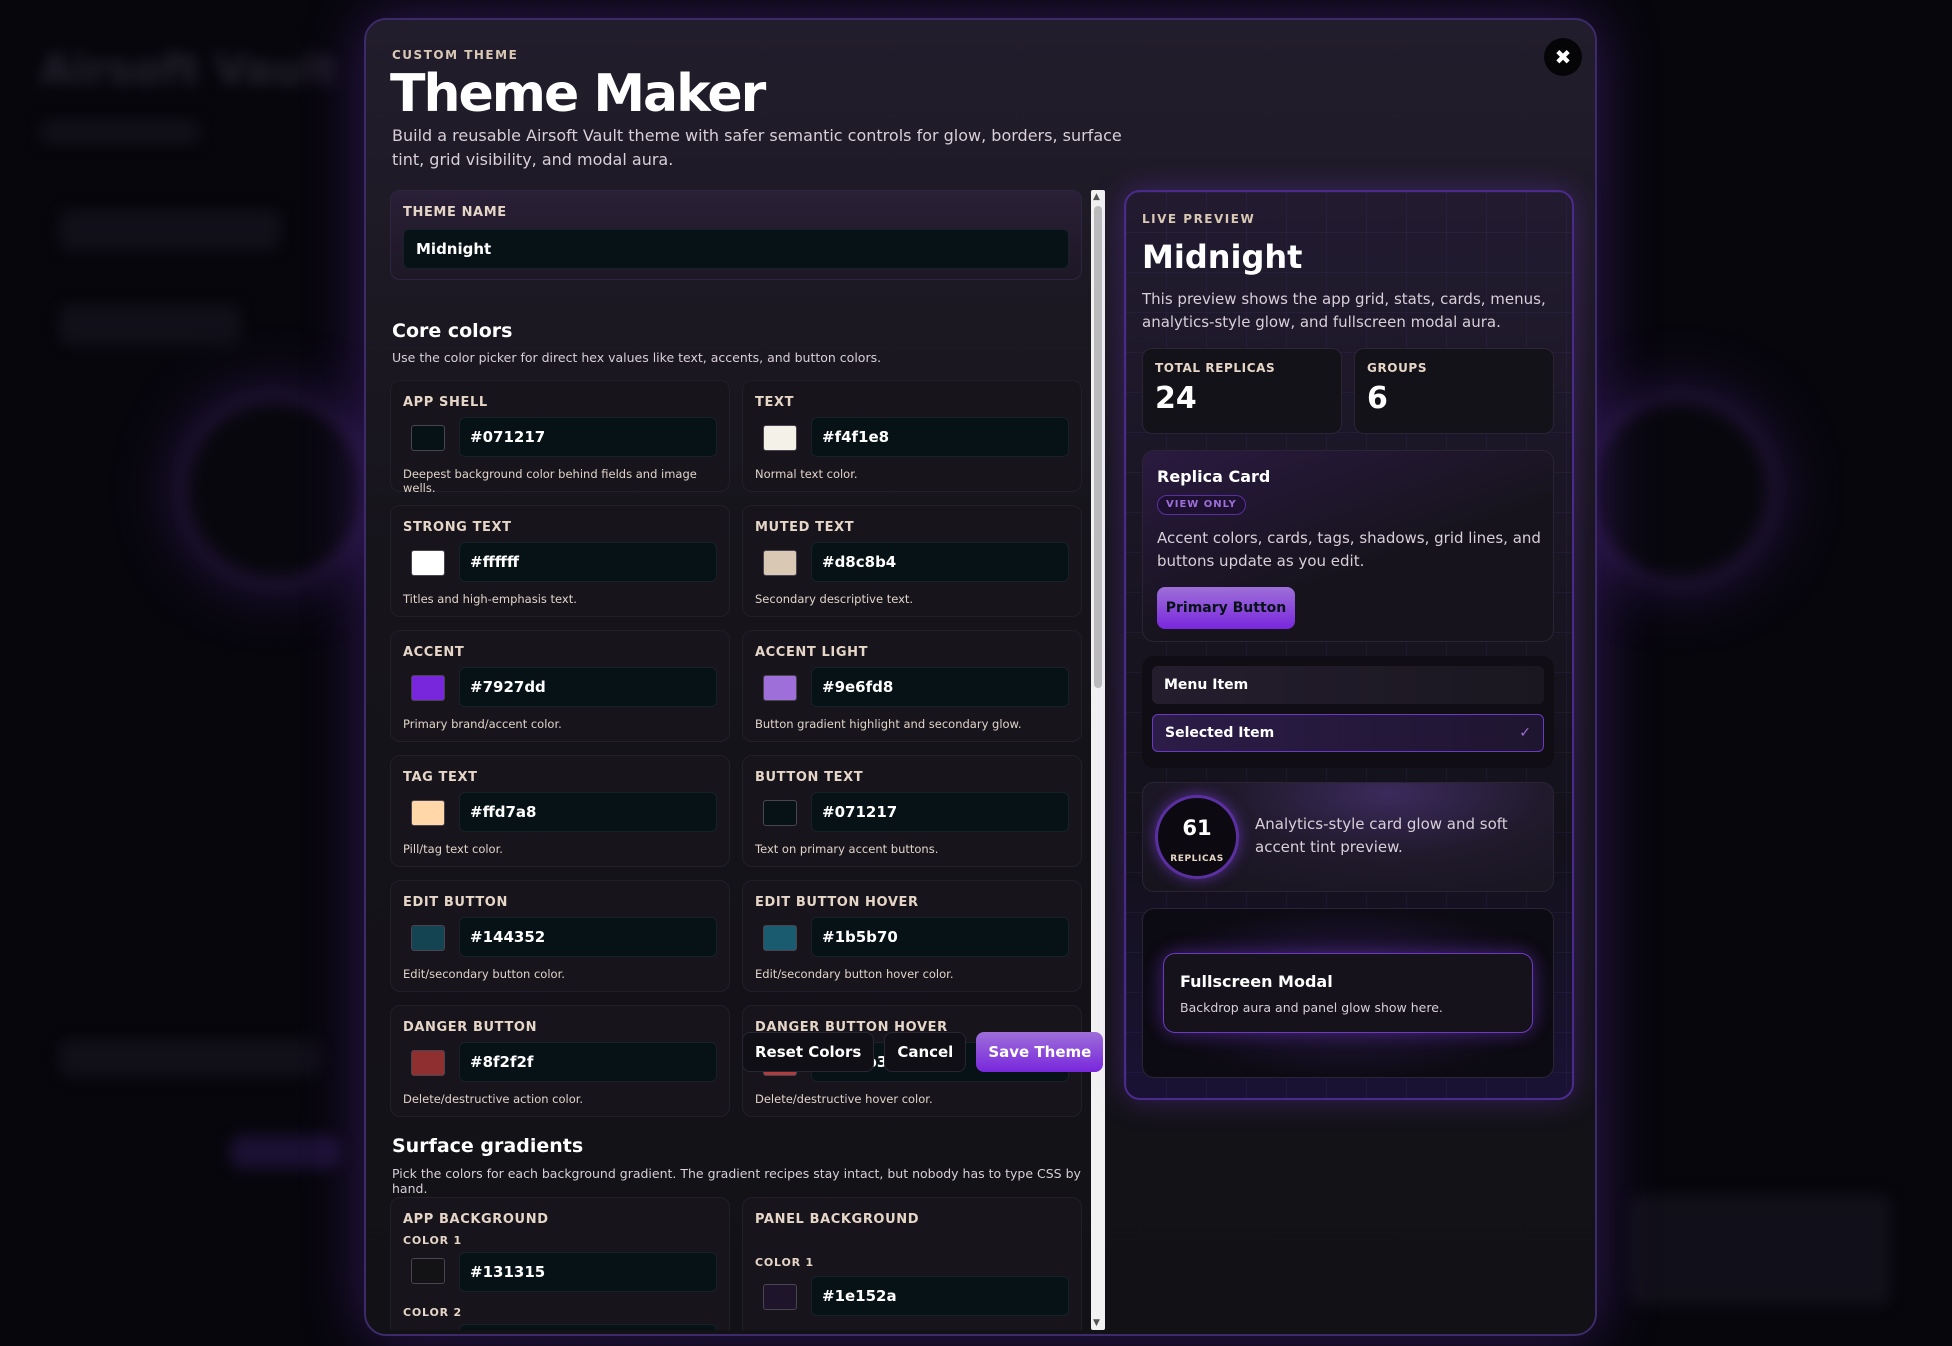 Image resolution: width=1952 pixels, height=1346 pixels. What do you see at coordinates (434, 652) in the screenshot?
I see `field-label: ACCENT` at bounding box center [434, 652].